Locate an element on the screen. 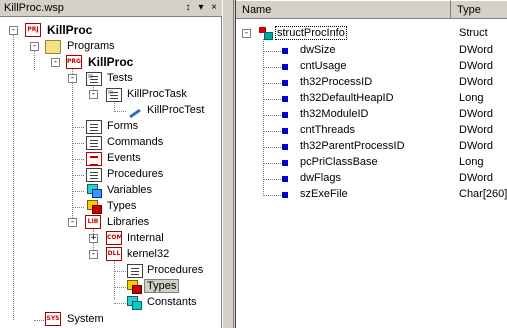  field-row: dwFlags DWord is located at coordinates (371, 179).